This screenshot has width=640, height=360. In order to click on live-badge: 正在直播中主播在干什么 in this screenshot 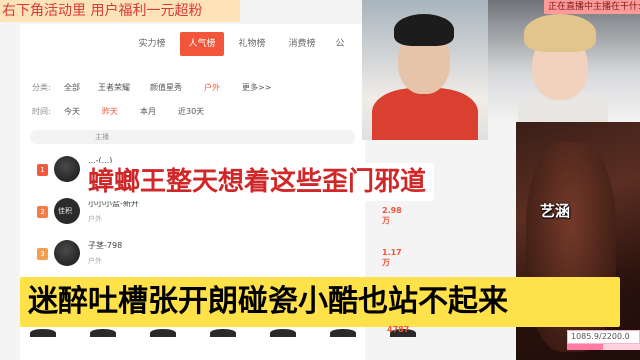, I will do `click(592, 7)`.